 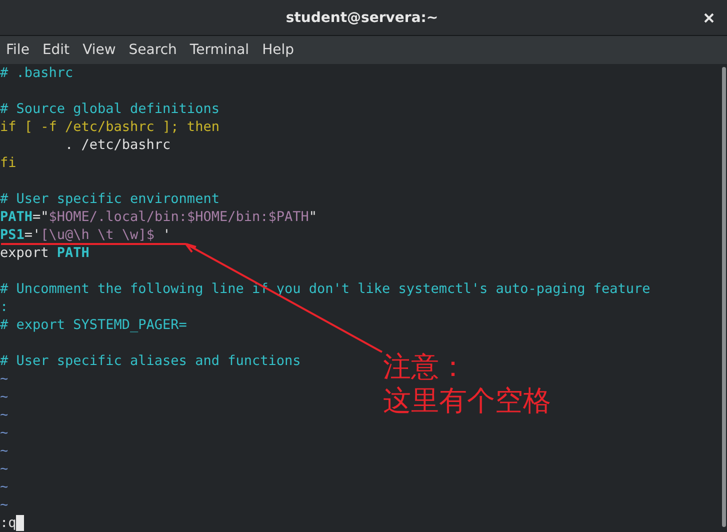 What do you see at coordinates (59, 50) in the screenshot?
I see `menu-item: Edit` at bounding box center [59, 50].